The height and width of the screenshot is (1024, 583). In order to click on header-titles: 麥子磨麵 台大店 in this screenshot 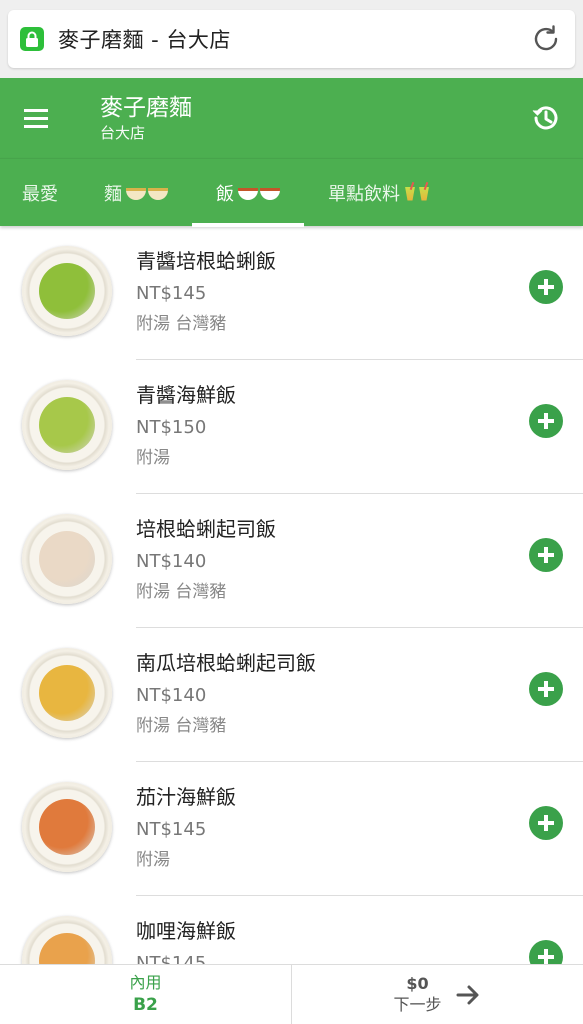, I will do `click(314, 118)`.